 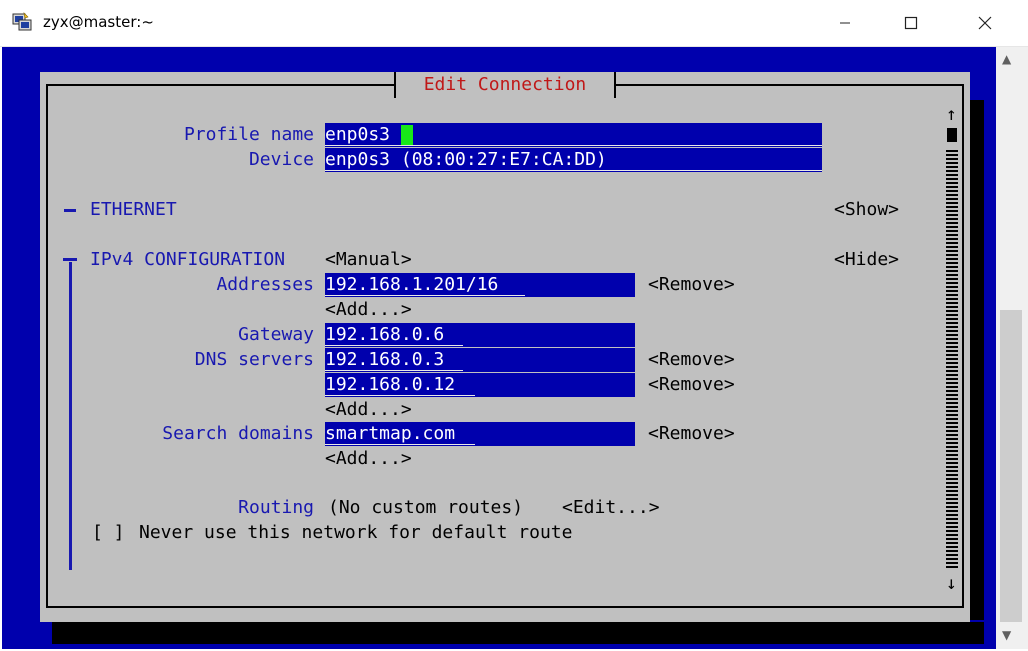 What do you see at coordinates (1006, 59) in the screenshot?
I see `scroll-up-arrow-icon: ▲` at bounding box center [1006, 59].